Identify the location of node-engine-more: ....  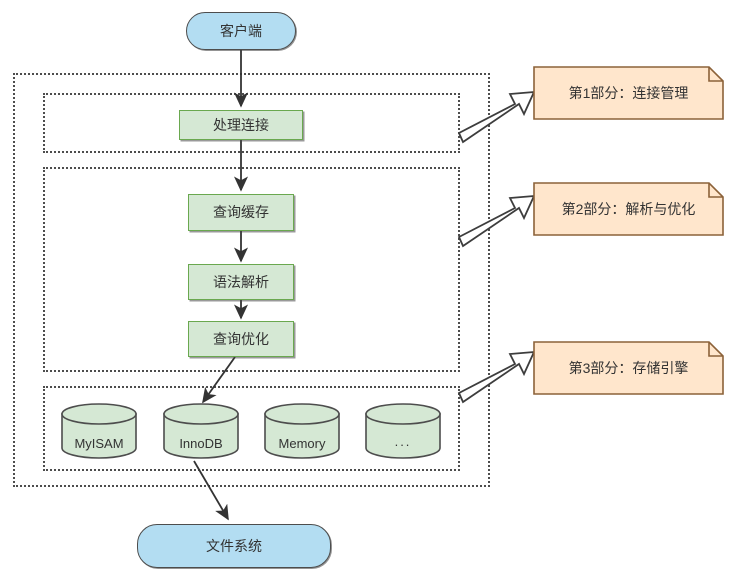
(403, 431).